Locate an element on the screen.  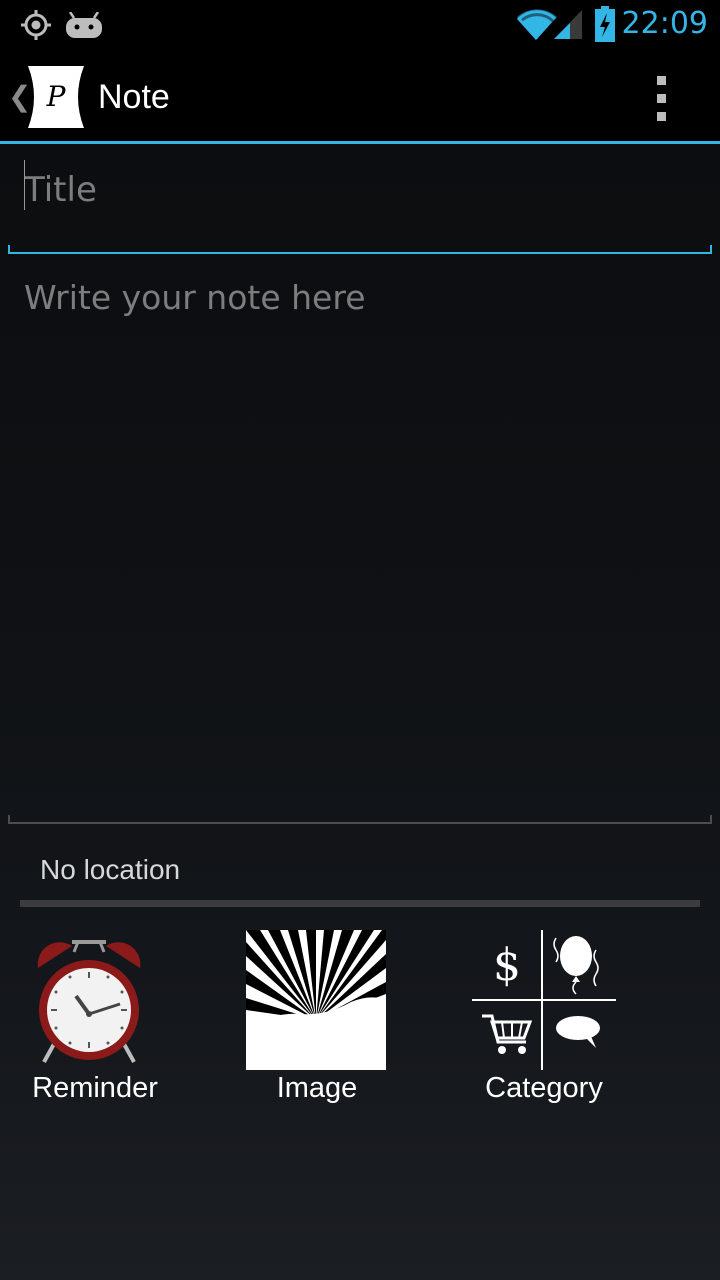
text-cursor is located at coordinates (24, 185).